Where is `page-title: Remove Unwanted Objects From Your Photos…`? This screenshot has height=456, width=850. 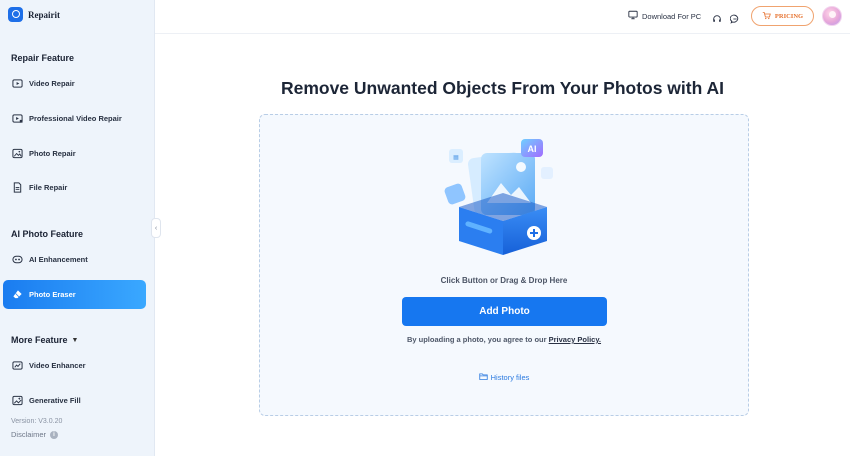 page-title: Remove Unwanted Objects From Your Photos… is located at coordinates (502, 88).